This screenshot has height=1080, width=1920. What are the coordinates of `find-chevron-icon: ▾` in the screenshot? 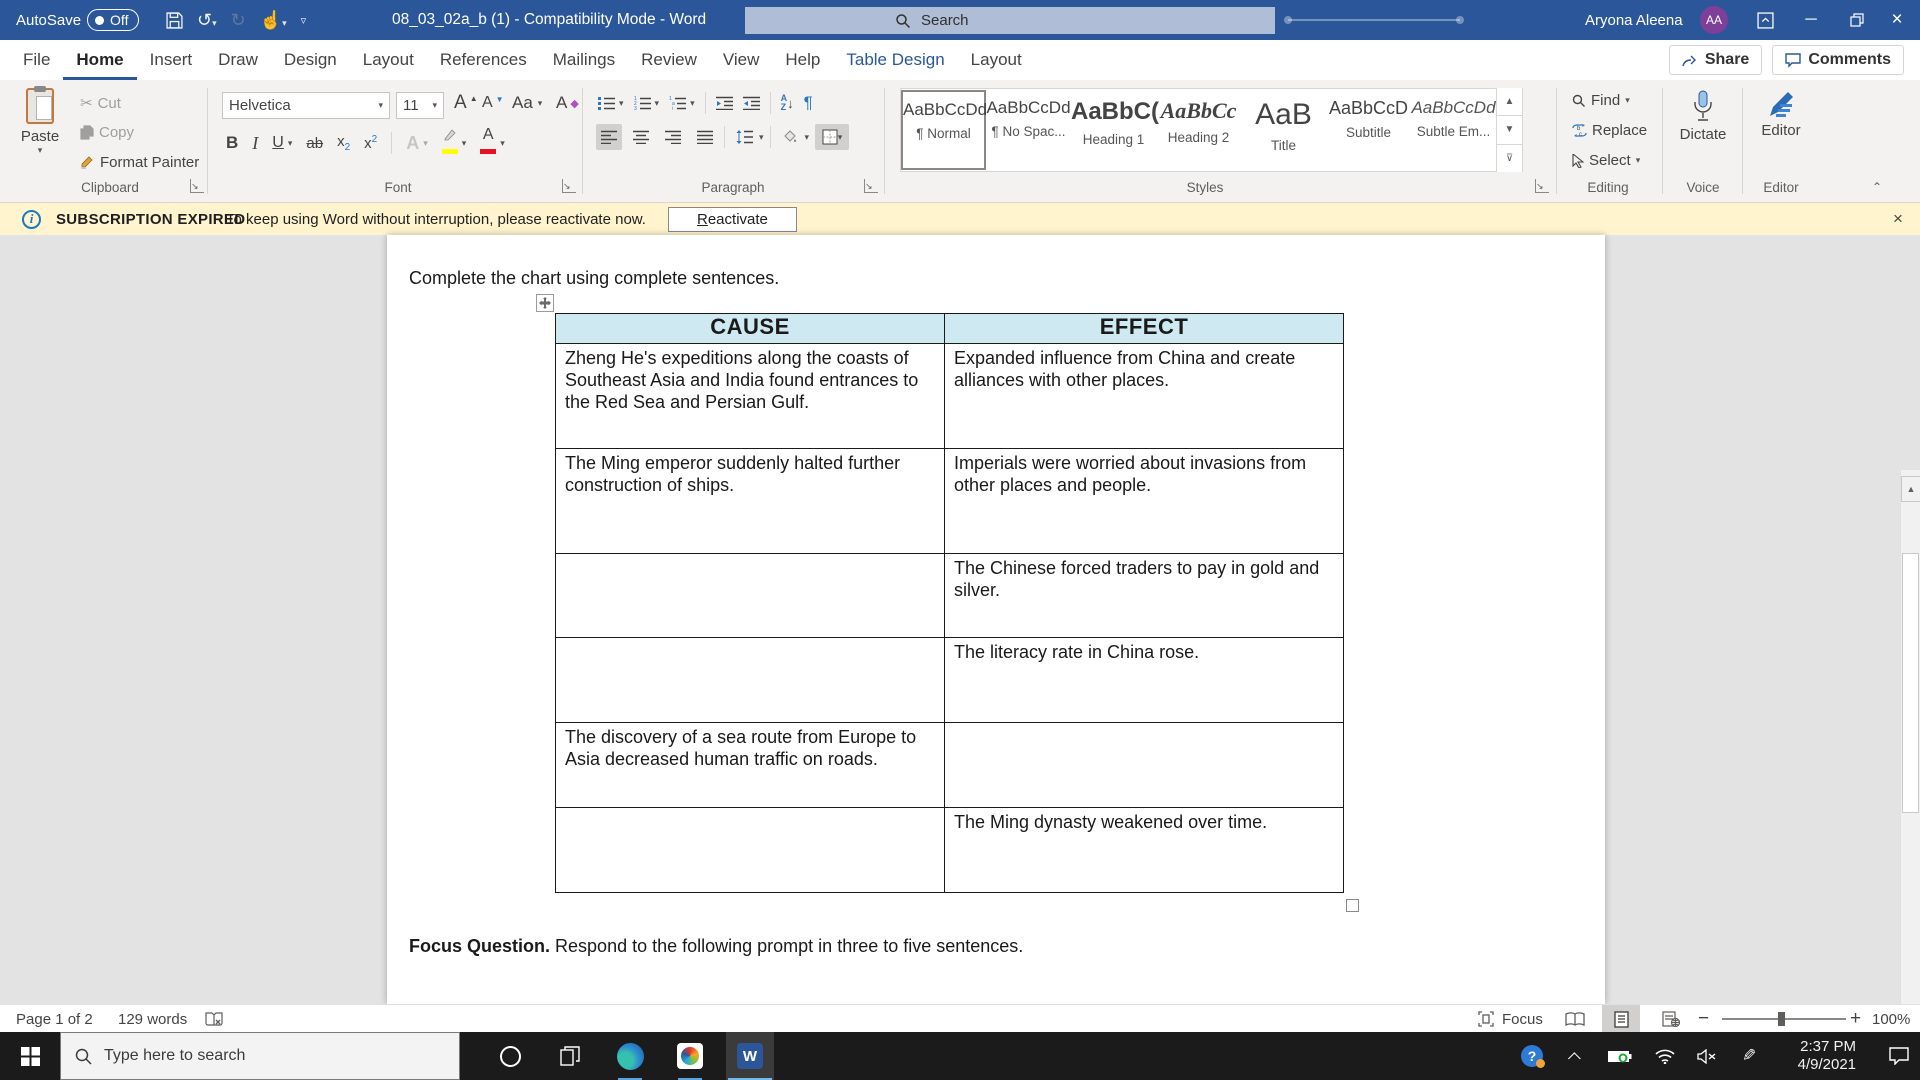 It's located at (1627, 100).